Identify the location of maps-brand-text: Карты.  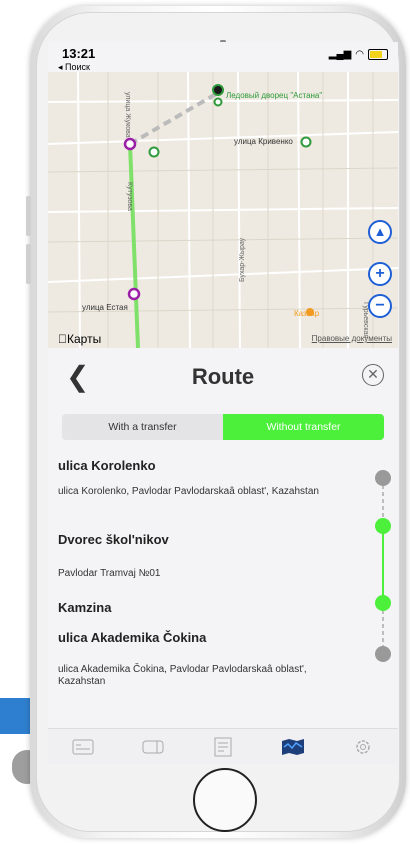
(79, 339).